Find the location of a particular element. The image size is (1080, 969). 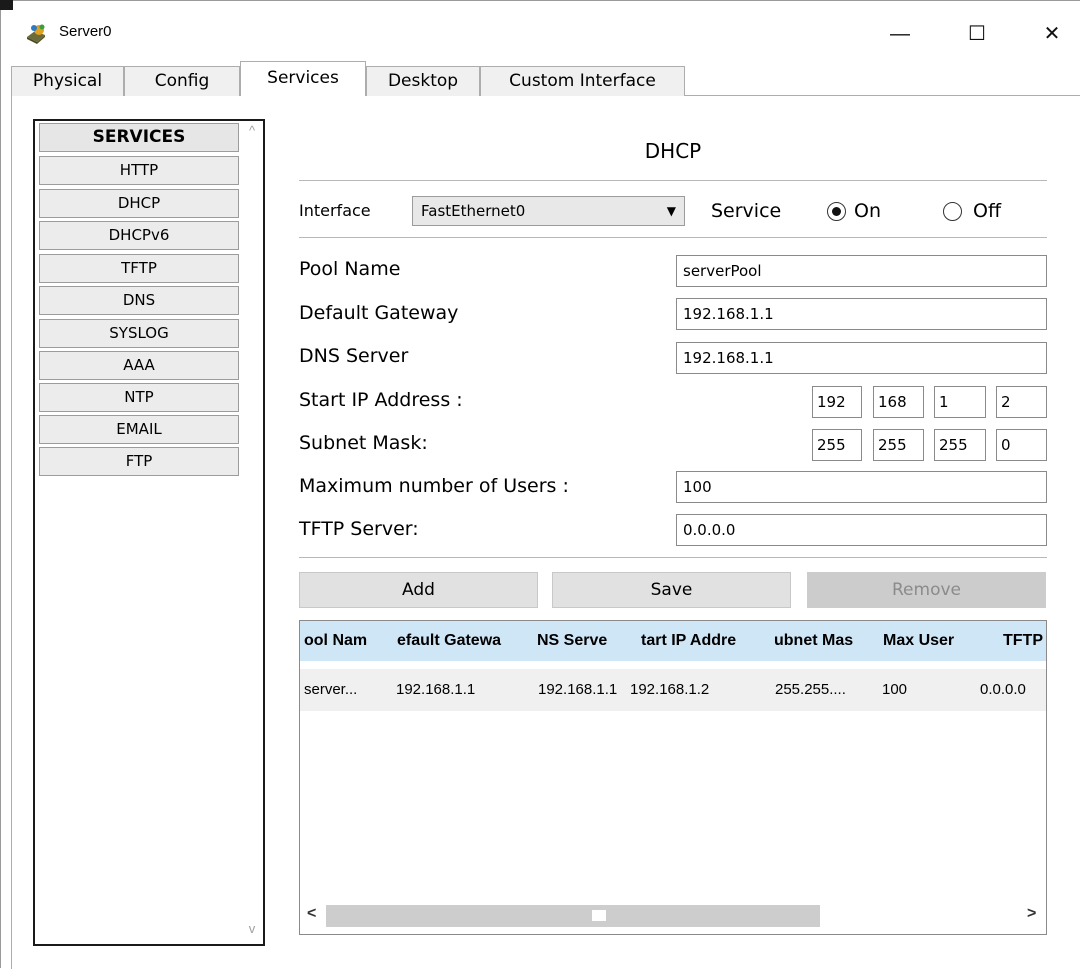

table-cell: 192.168.1.2 is located at coordinates (670, 689).